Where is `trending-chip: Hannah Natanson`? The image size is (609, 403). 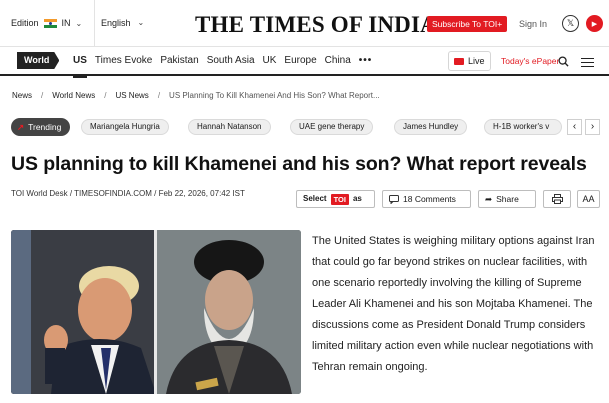 trending-chip: Hannah Natanson is located at coordinates (229, 127).